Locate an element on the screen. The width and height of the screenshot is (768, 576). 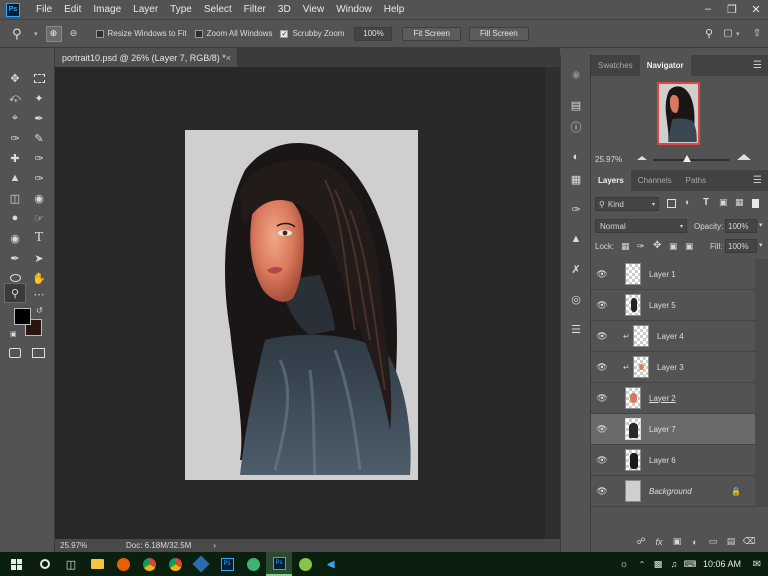
menu-window: Window is located at coordinates (354, 9).